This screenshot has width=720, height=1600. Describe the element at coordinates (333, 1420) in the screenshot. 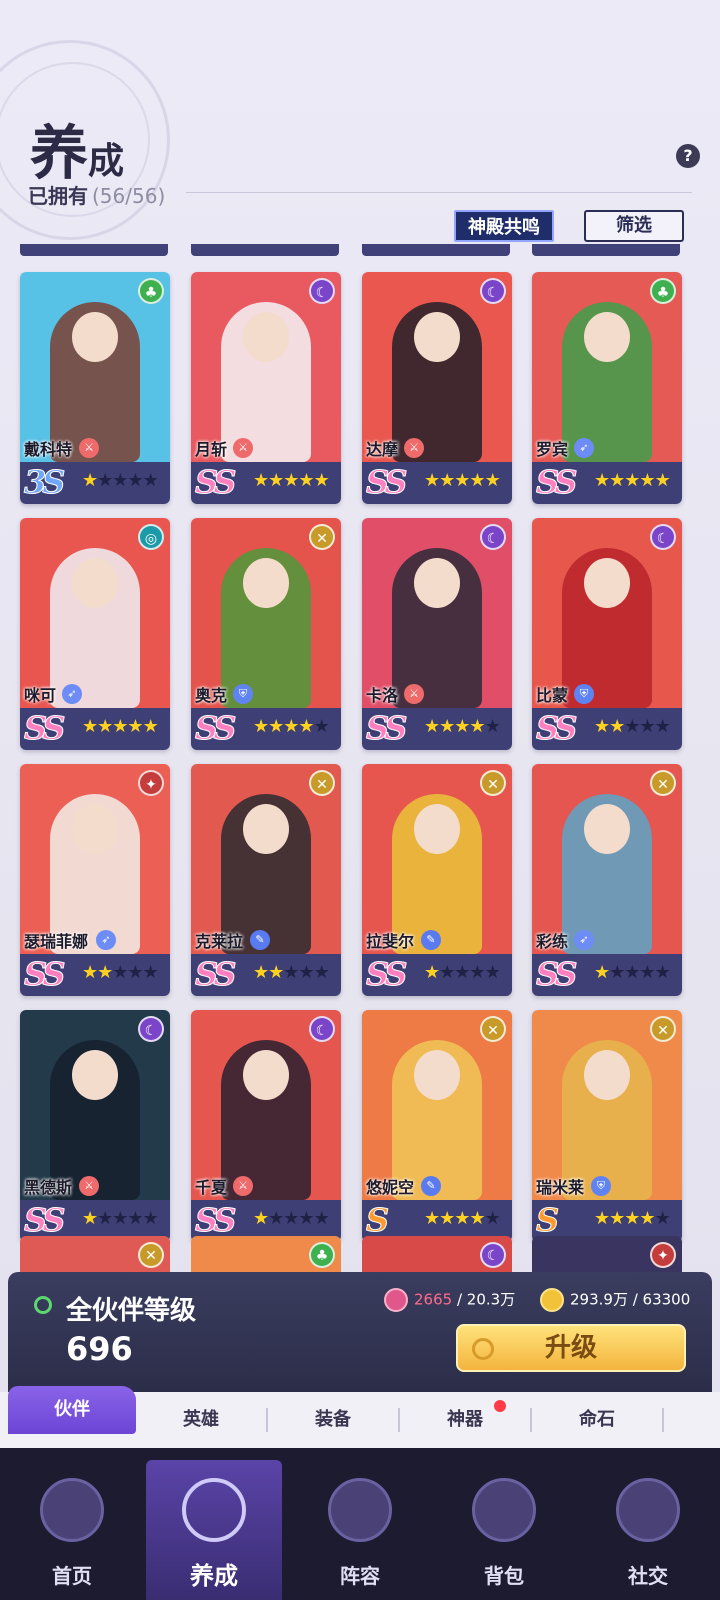

I see `tab-equipment: 装备` at that location.